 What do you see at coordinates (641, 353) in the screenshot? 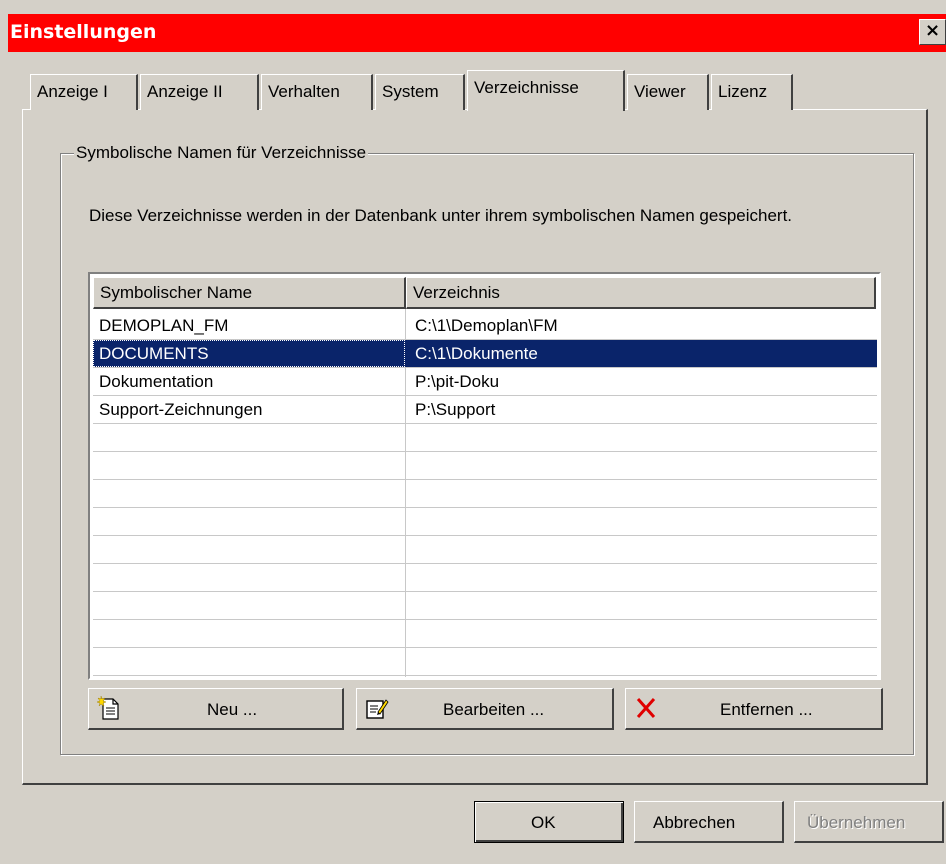
I see `row-path-cell: C:\1\Dokumente` at bounding box center [641, 353].